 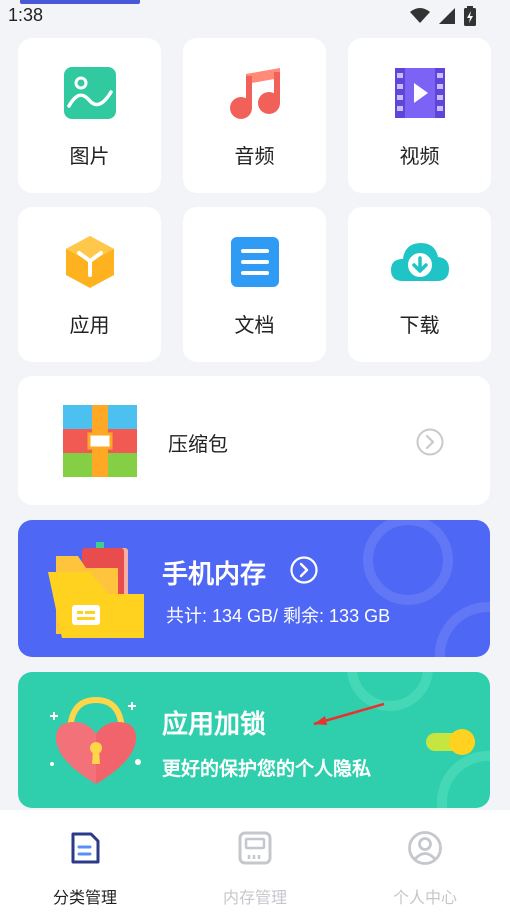 What do you see at coordinates (255, 262) in the screenshot?
I see `document-icon` at bounding box center [255, 262].